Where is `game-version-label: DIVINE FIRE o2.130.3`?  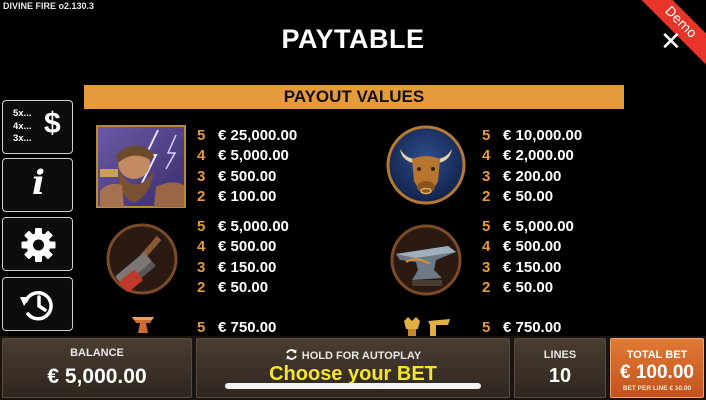 game-version-label: DIVINE FIRE o2.130.3 is located at coordinates (49, 6).